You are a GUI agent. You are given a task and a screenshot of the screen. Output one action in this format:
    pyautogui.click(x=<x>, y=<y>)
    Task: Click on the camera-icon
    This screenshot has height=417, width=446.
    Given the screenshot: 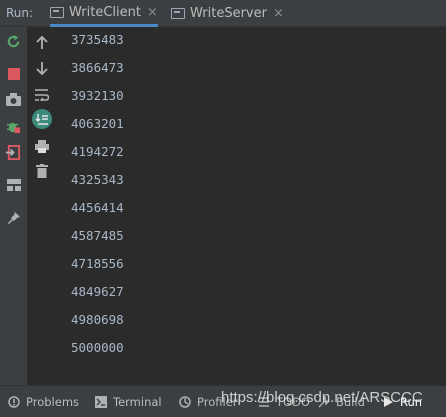 What is the action you would take?
    pyautogui.click(x=13, y=99)
    